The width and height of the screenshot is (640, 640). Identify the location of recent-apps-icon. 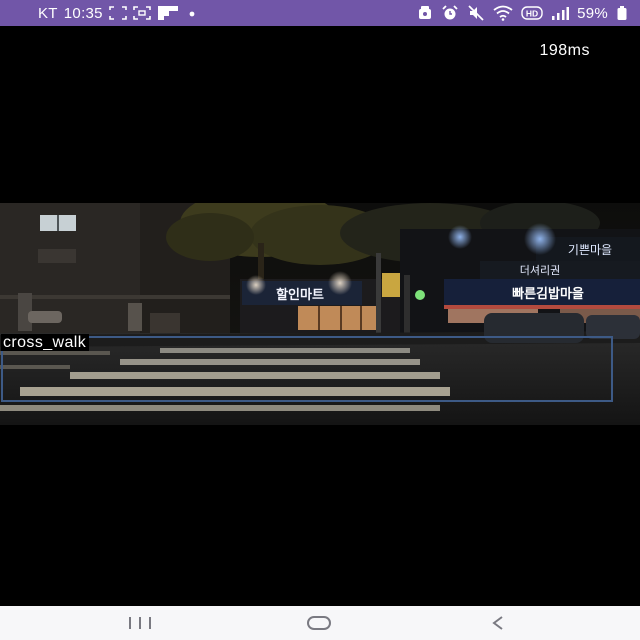
(140, 623).